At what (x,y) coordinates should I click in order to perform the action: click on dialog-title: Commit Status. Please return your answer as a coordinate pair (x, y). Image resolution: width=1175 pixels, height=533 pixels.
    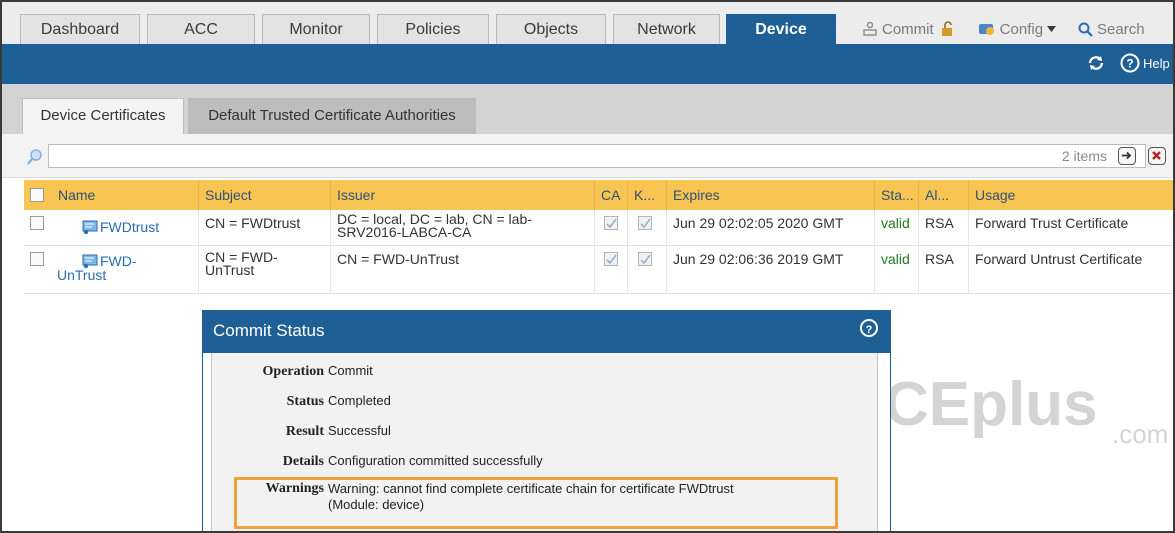
    Looking at the image, I should click on (546, 332).